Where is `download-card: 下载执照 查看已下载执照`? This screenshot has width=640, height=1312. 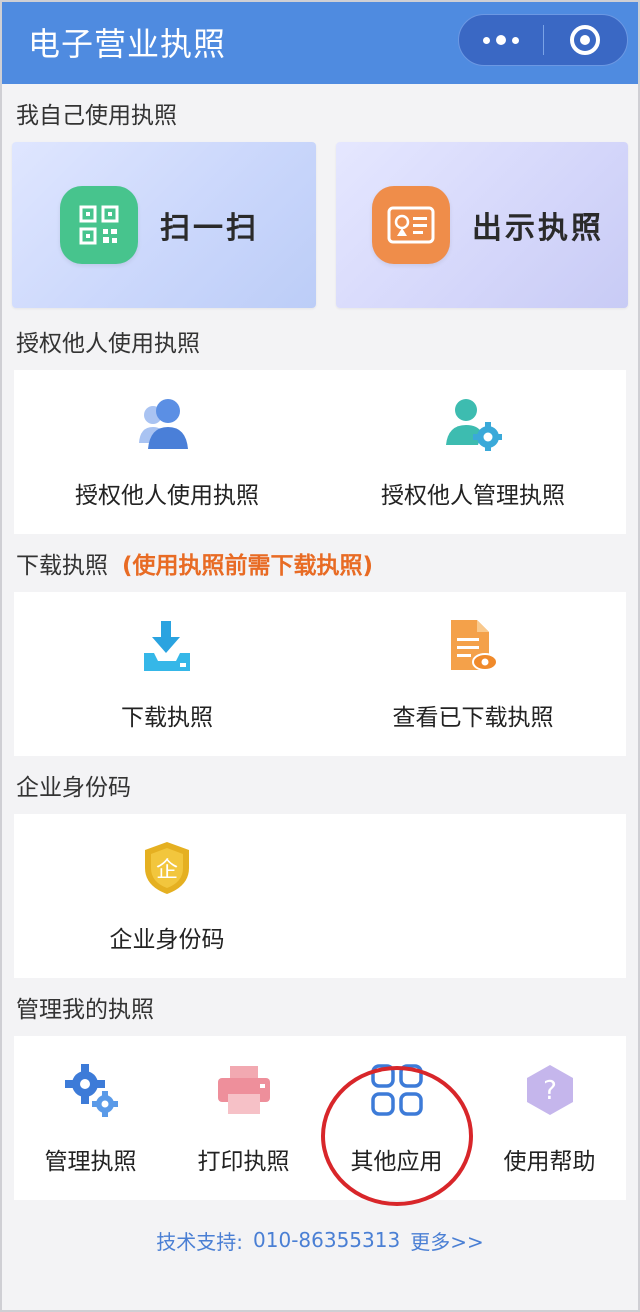 download-card: 下载执照 查看已下载执照 is located at coordinates (320, 674).